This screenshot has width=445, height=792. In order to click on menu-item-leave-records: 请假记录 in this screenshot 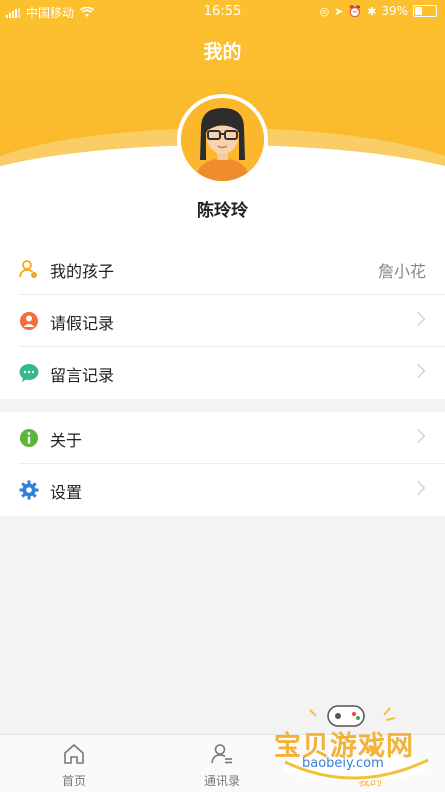, I will do `click(222, 321)`.